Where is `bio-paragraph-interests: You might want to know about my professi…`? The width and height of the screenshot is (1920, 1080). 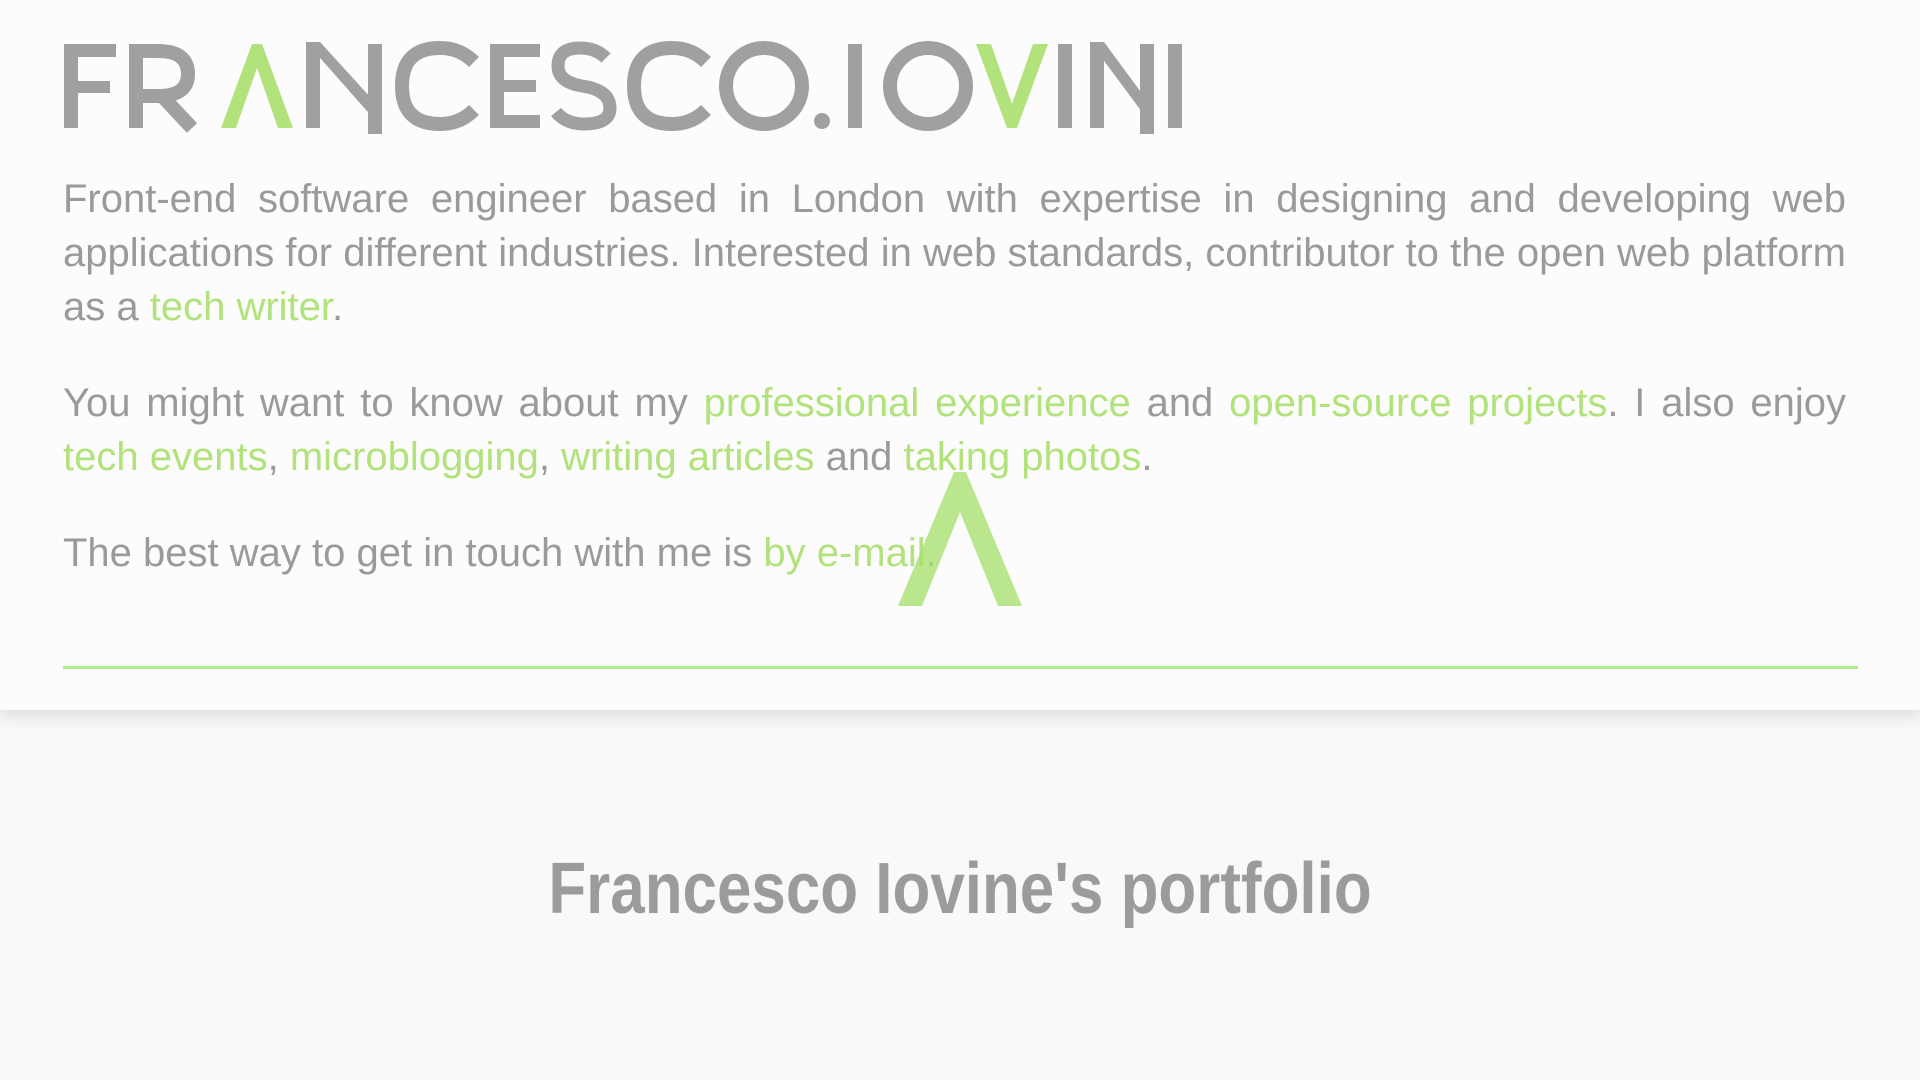 bio-paragraph-interests: You might want to know about my professi… is located at coordinates (954, 430).